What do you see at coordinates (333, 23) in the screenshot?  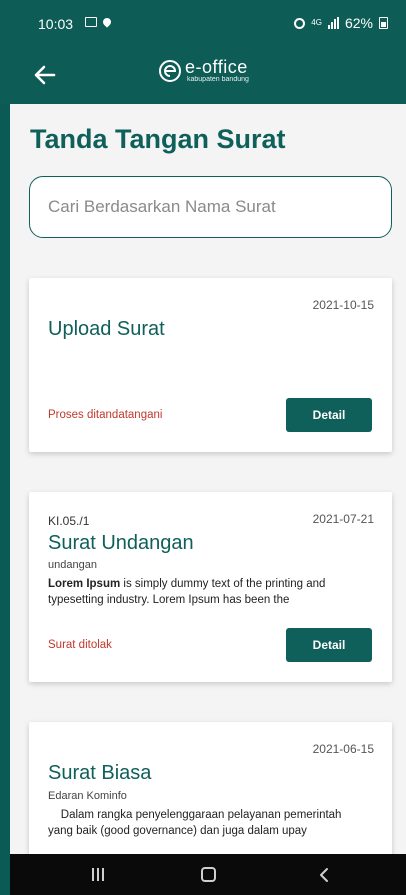 I see `signal-icon` at bounding box center [333, 23].